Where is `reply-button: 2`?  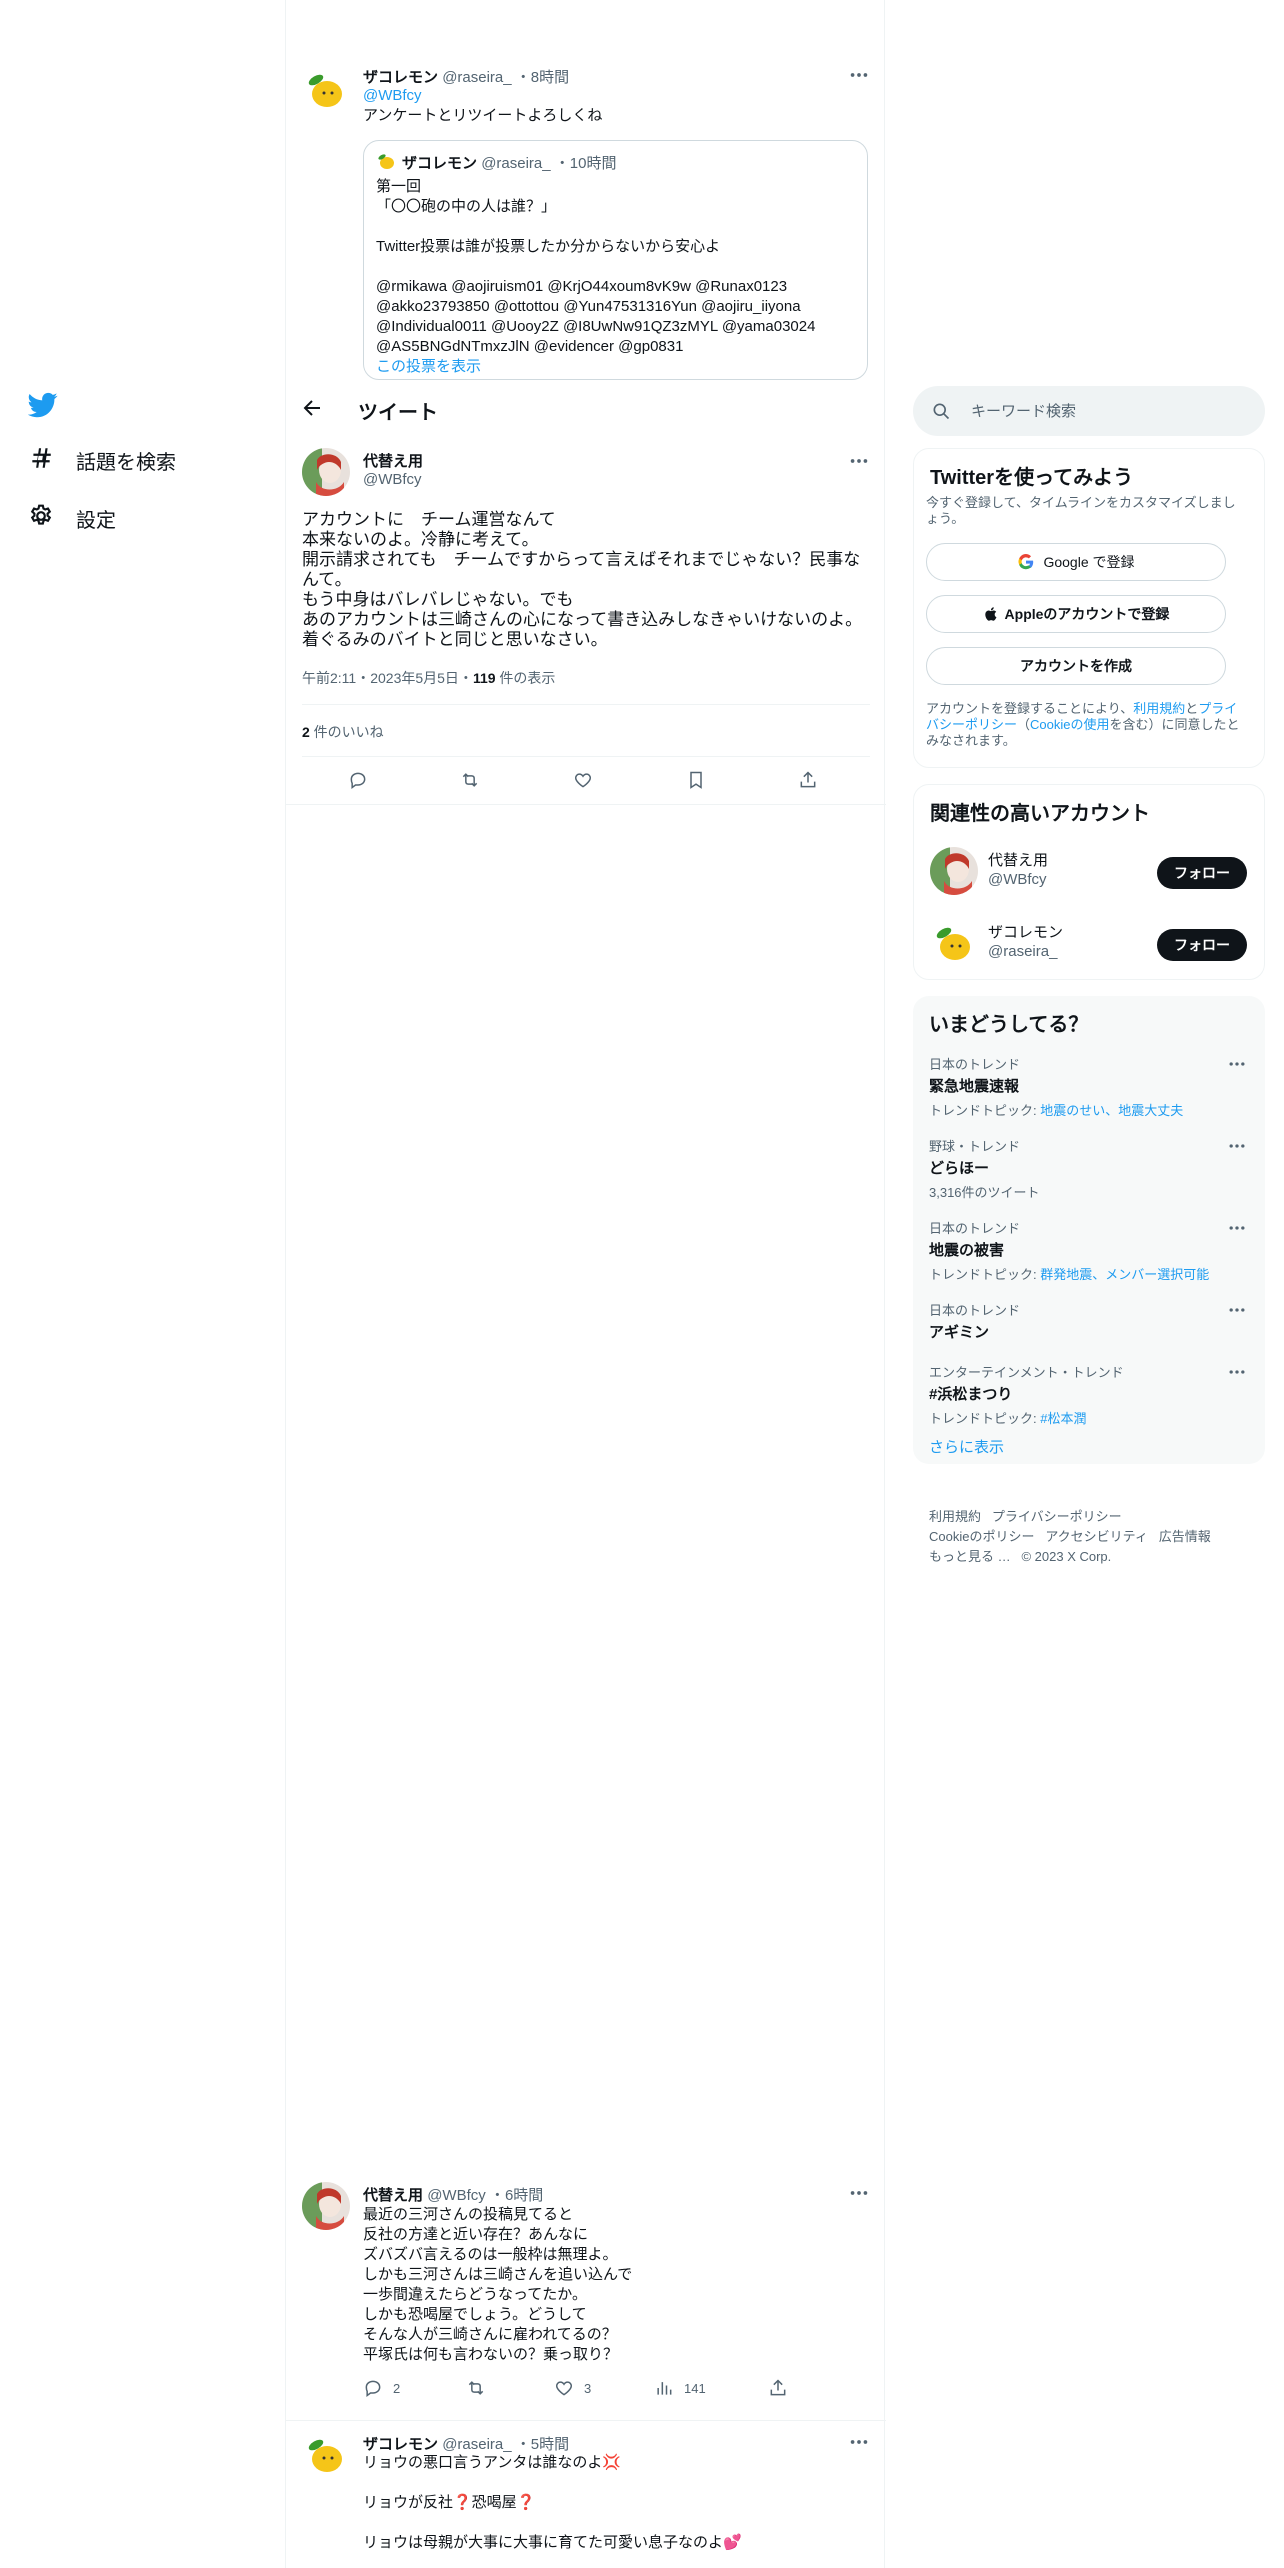
reply-button: 2 is located at coordinates (381, 2388).